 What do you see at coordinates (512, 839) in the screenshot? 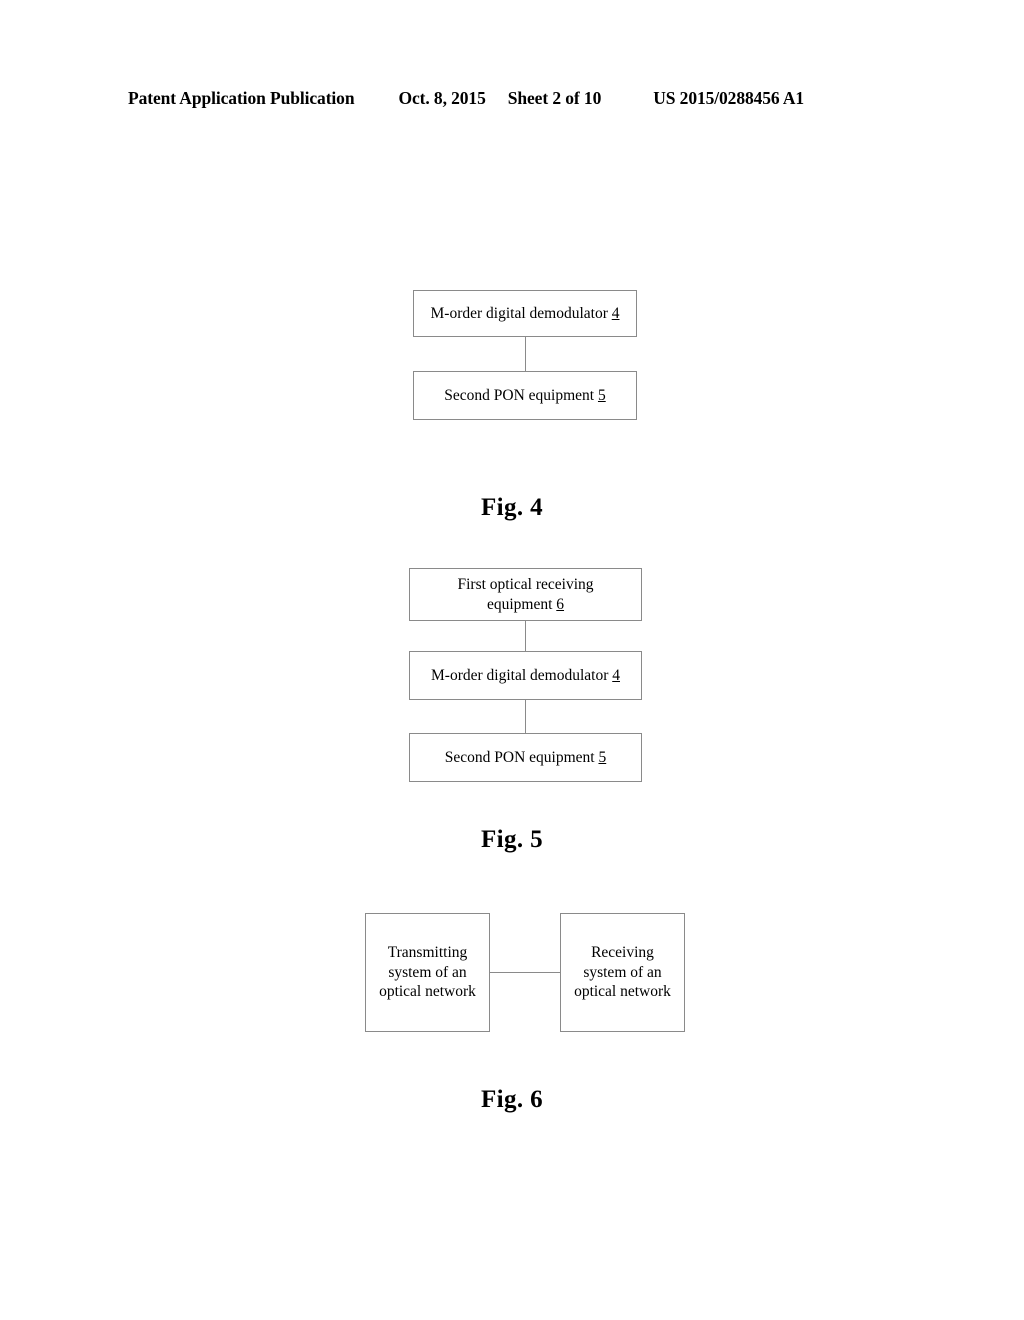
I see `figure-5-caption: Fig. 5` at bounding box center [512, 839].